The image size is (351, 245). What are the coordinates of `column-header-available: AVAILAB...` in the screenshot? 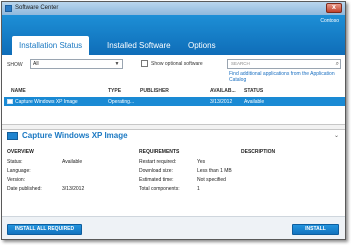 It's located at (223, 91).